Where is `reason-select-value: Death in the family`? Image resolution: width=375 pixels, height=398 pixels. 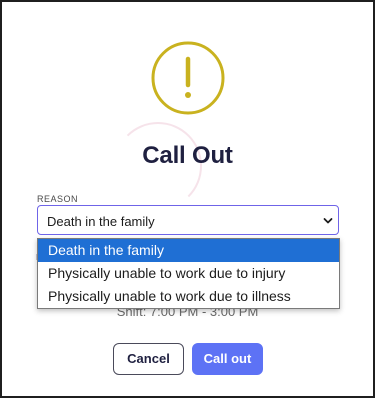
reason-select-value: Death in the family is located at coordinates (101, 221).